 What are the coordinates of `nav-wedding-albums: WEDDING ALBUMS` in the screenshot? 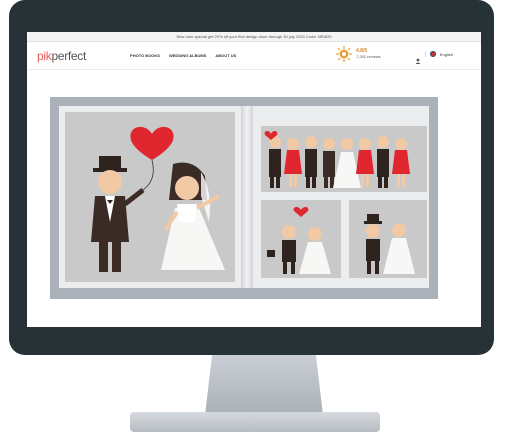 It's located at (187, 55).